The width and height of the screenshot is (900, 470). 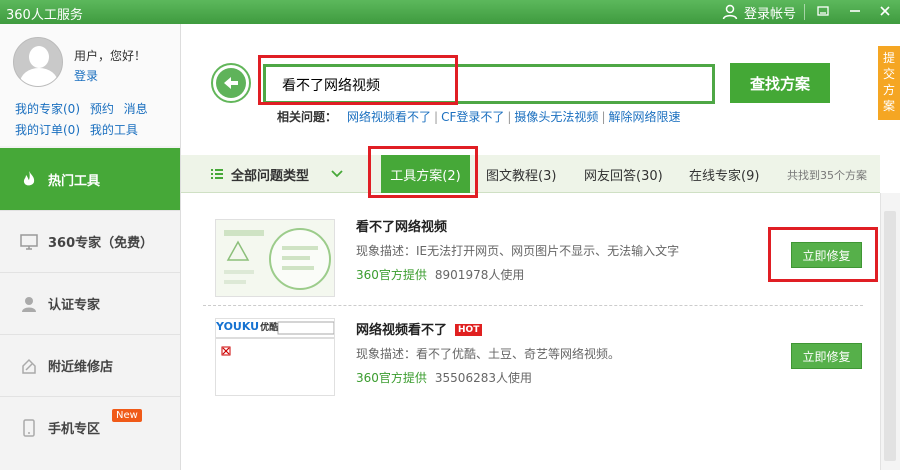 I want to click on new-badge: New, so click(x=127, y=415).